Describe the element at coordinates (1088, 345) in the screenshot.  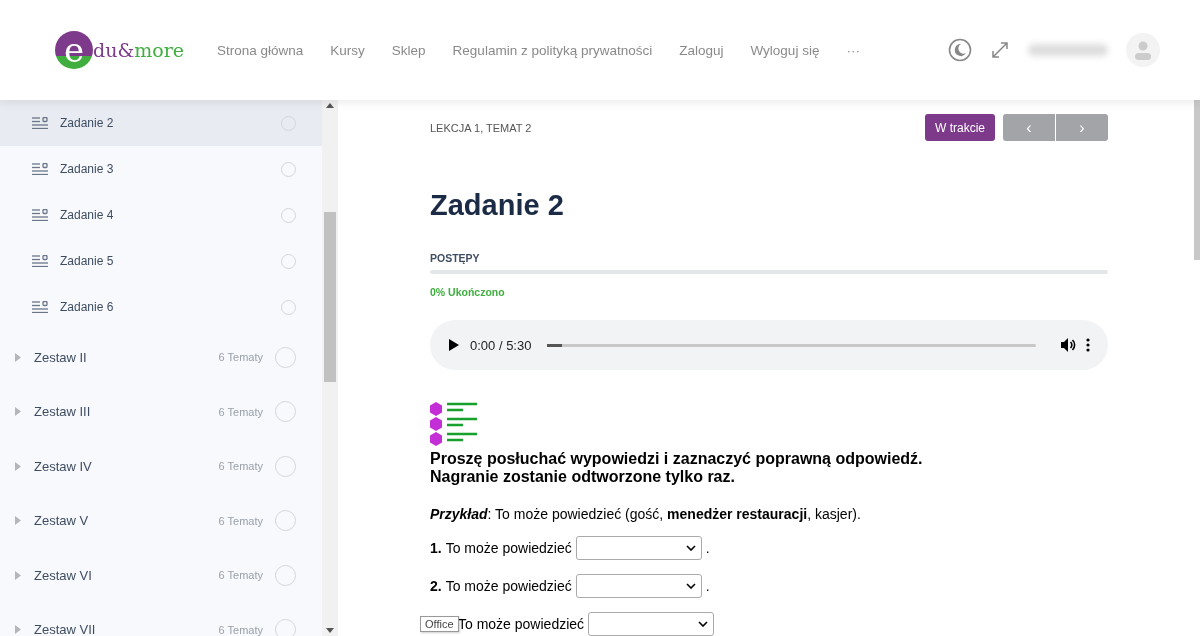
I see `more-options-icon` at that location.